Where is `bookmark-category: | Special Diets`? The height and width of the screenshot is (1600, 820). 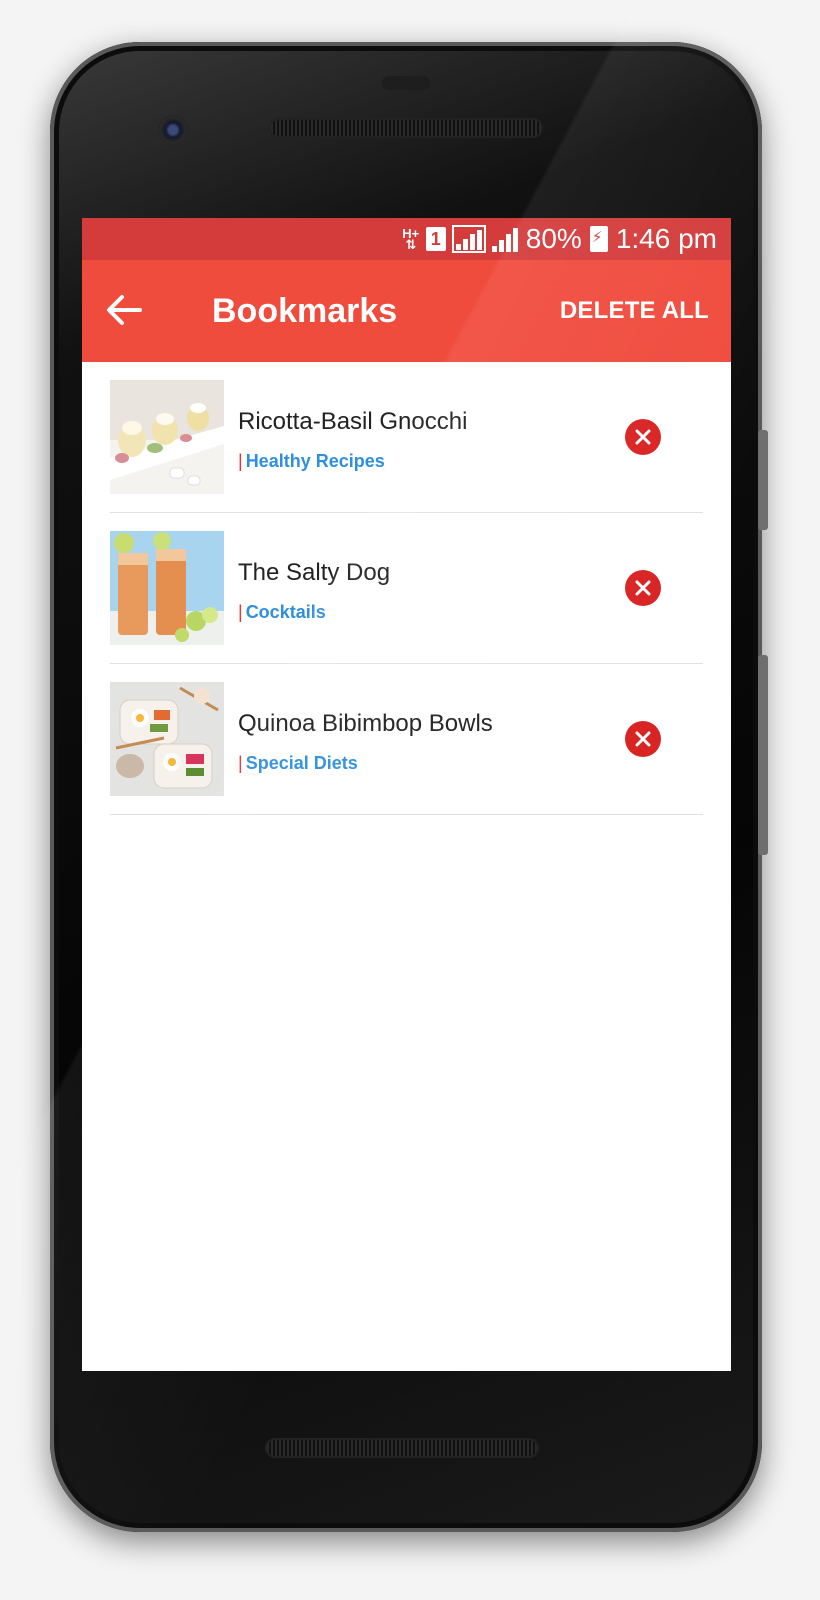 bookmark-category: | Special Diets is located at coordinates (298, 763).